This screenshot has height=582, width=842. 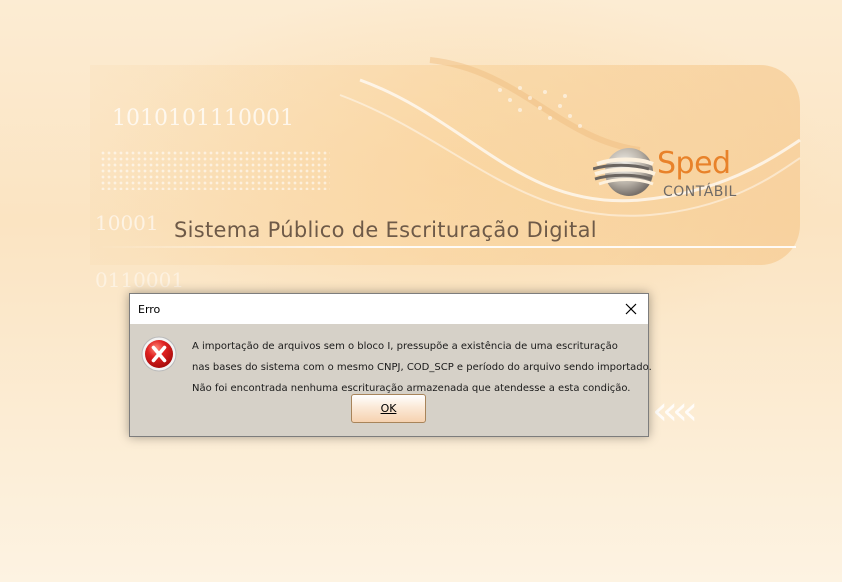 I want to click on ok-button: OK, so click(x=388, y=408).